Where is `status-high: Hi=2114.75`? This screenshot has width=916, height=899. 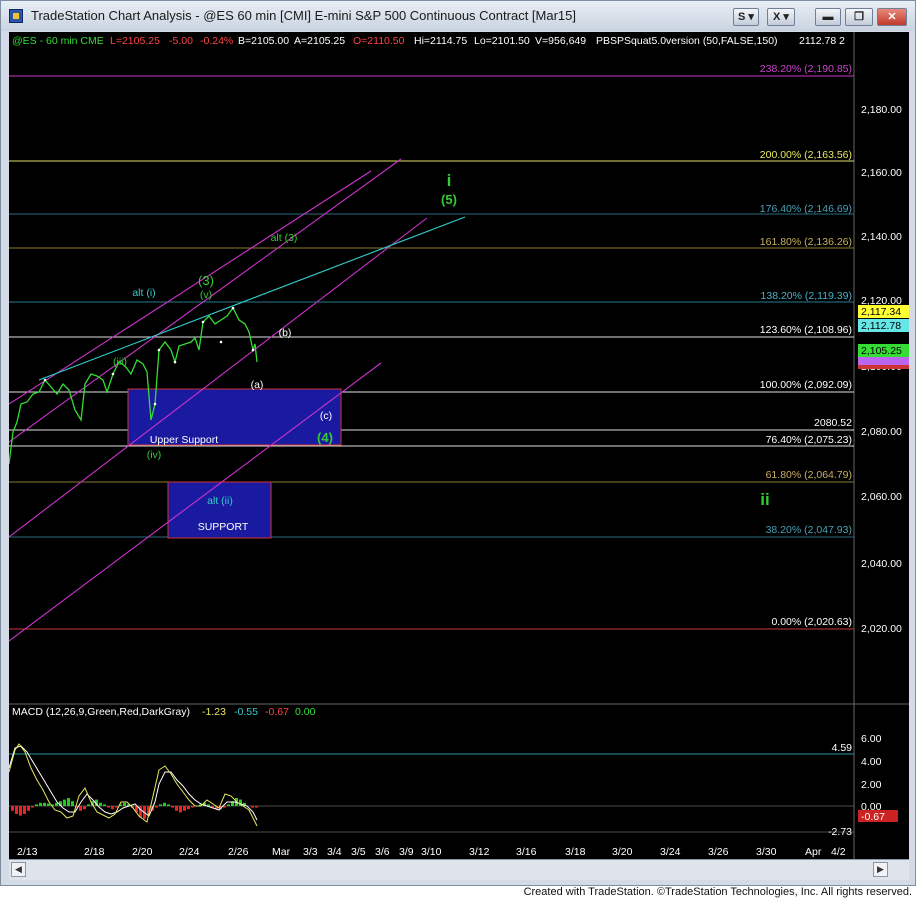 status-high: Hi=2114.75 is located at coordinates (440, 41).